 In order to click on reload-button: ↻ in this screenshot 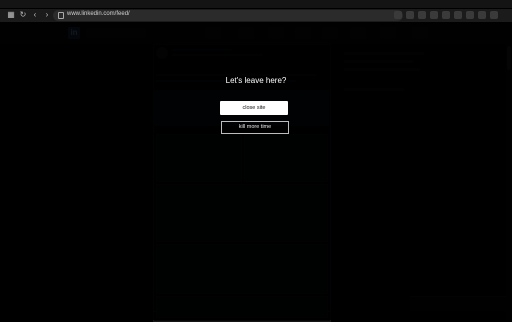, I will do `click(23, 15)`.